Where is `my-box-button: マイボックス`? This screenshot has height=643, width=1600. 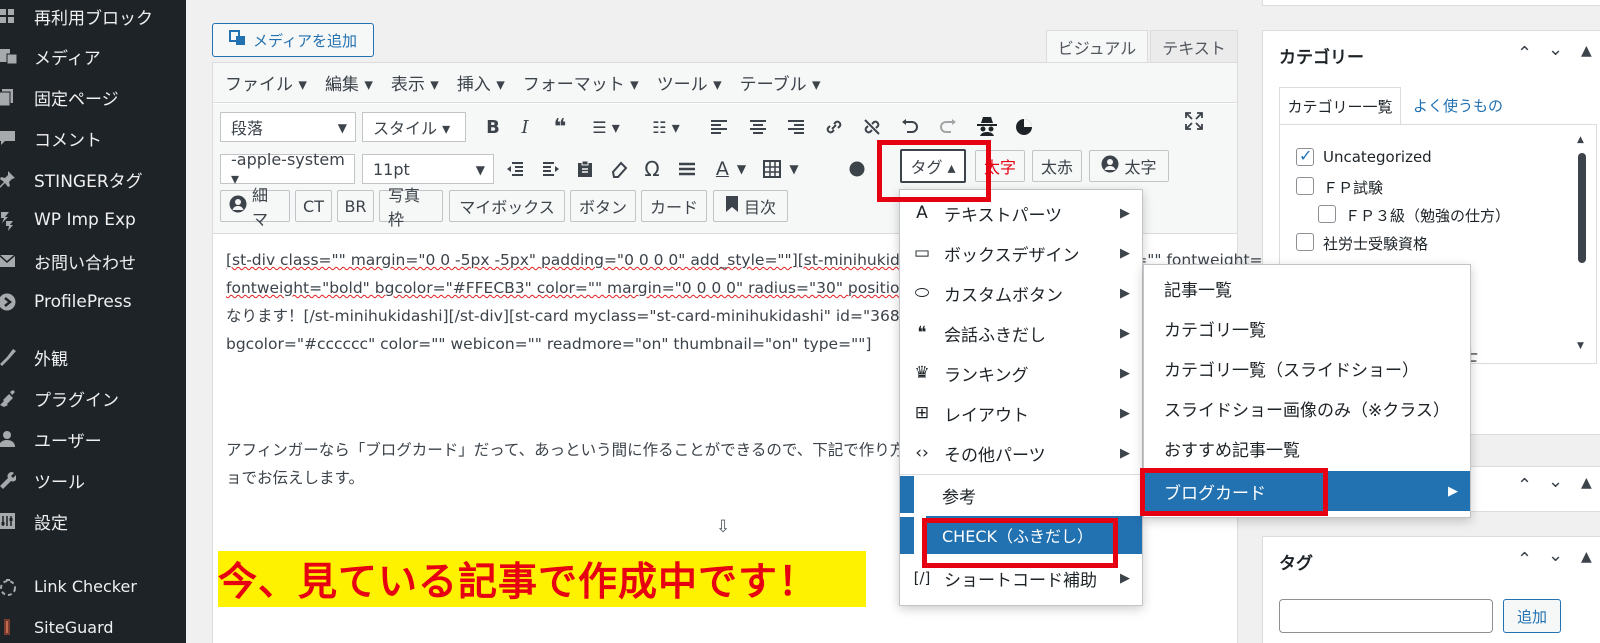 my-box-button: マイボックス is located at coordinates (507, 206).